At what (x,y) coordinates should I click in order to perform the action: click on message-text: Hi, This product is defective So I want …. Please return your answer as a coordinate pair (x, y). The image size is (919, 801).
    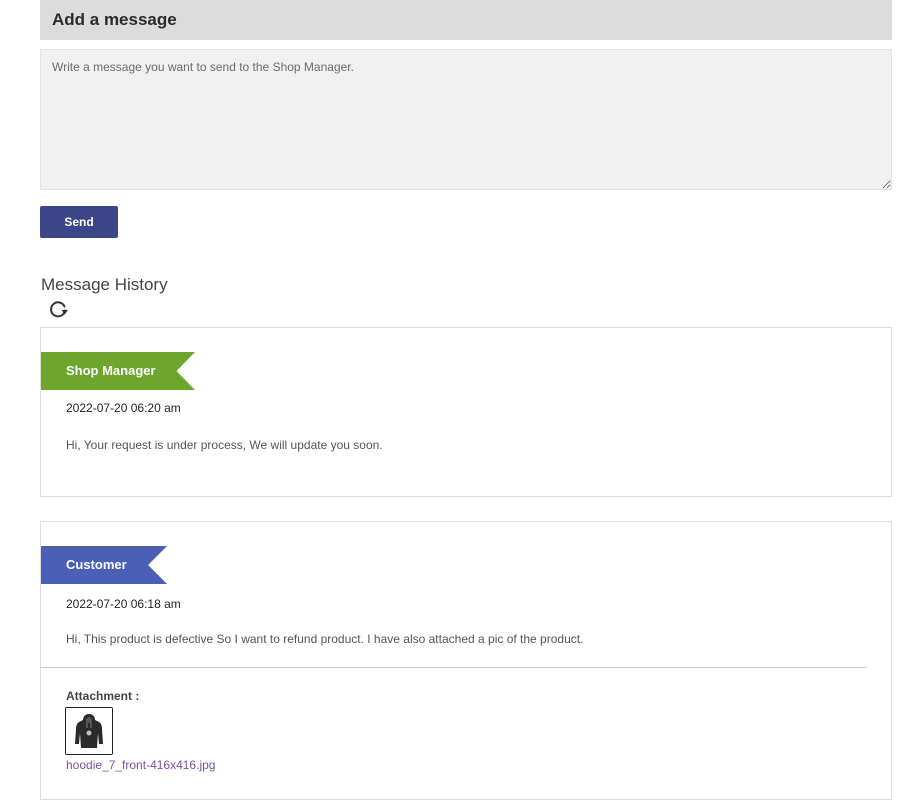
    Looking at the image, I should click on (325, 639).